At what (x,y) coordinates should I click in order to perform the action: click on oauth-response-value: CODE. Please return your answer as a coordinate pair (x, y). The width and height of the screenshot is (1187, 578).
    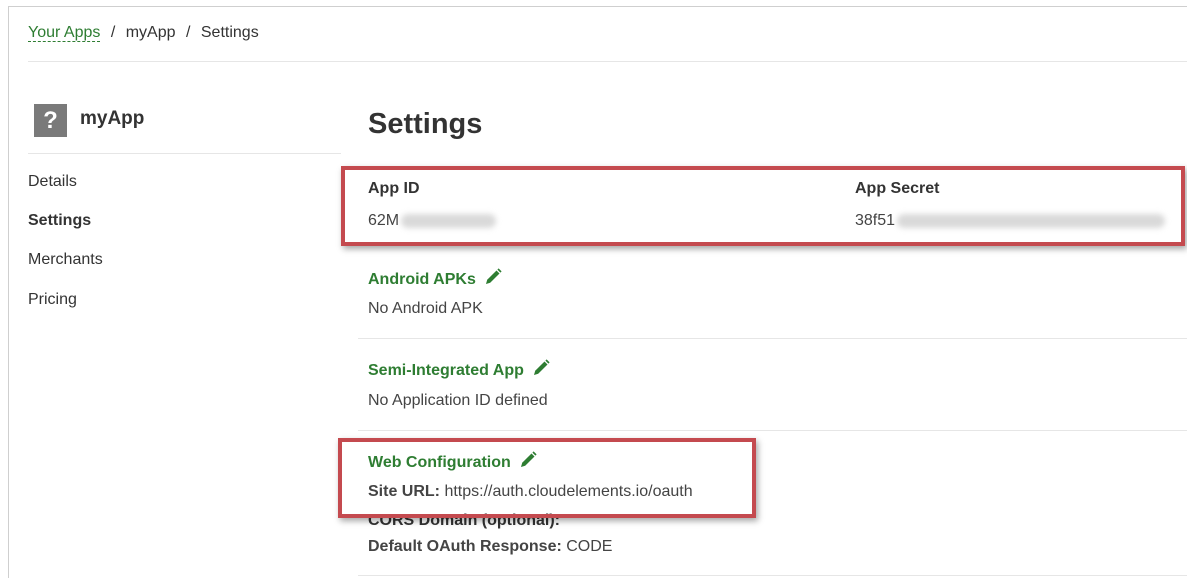
    Looking at the image, I should click on (589, 546).